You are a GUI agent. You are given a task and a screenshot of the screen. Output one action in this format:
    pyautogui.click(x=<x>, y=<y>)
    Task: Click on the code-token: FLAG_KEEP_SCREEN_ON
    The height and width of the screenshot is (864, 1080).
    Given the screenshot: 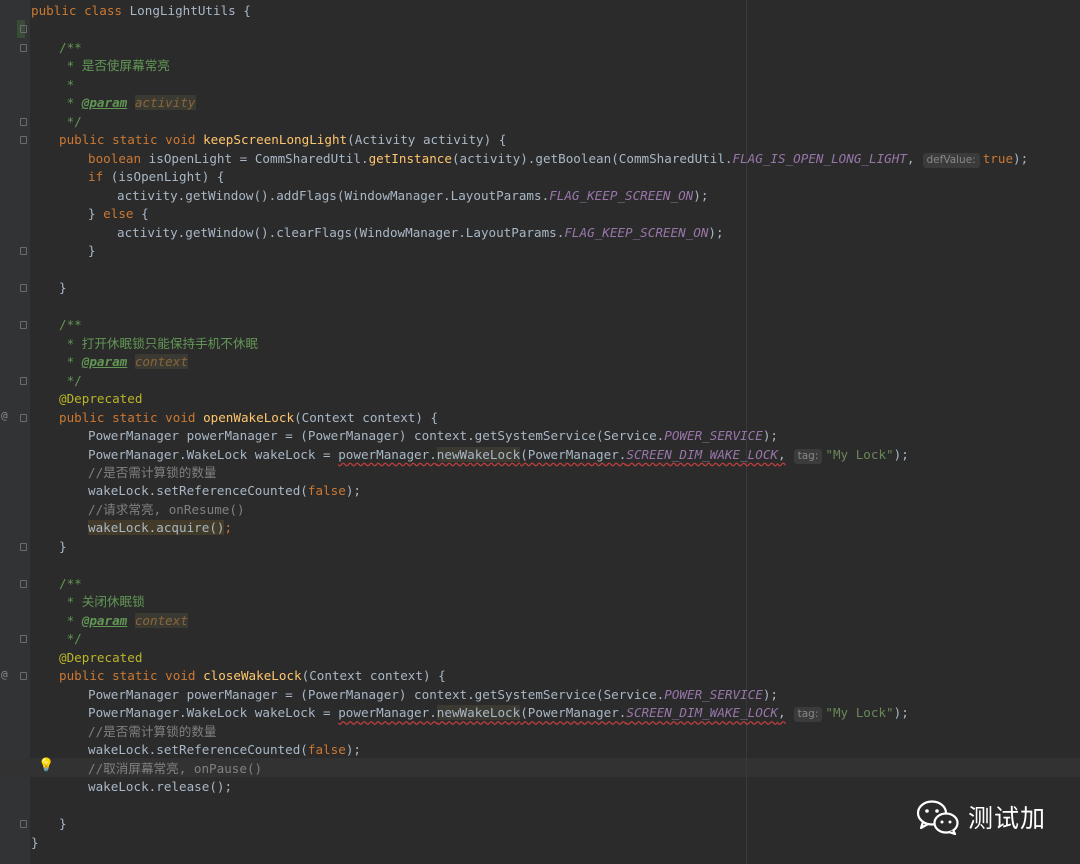 What is the action you would take?
    pyautogui.click(x=636, y=232)
    